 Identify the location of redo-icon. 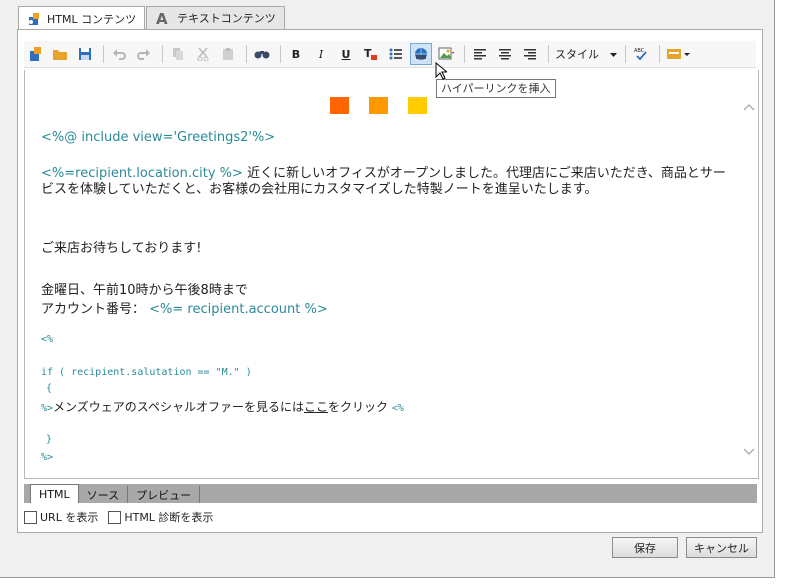
(144, 54).